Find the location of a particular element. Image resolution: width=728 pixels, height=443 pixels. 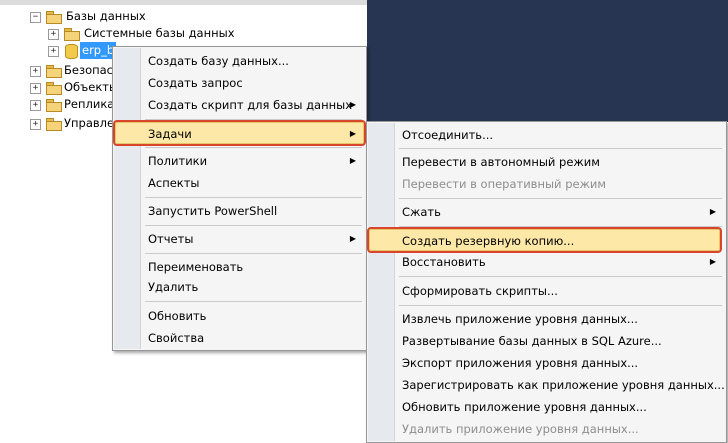

database-icon is located at coordinates (71, 51).